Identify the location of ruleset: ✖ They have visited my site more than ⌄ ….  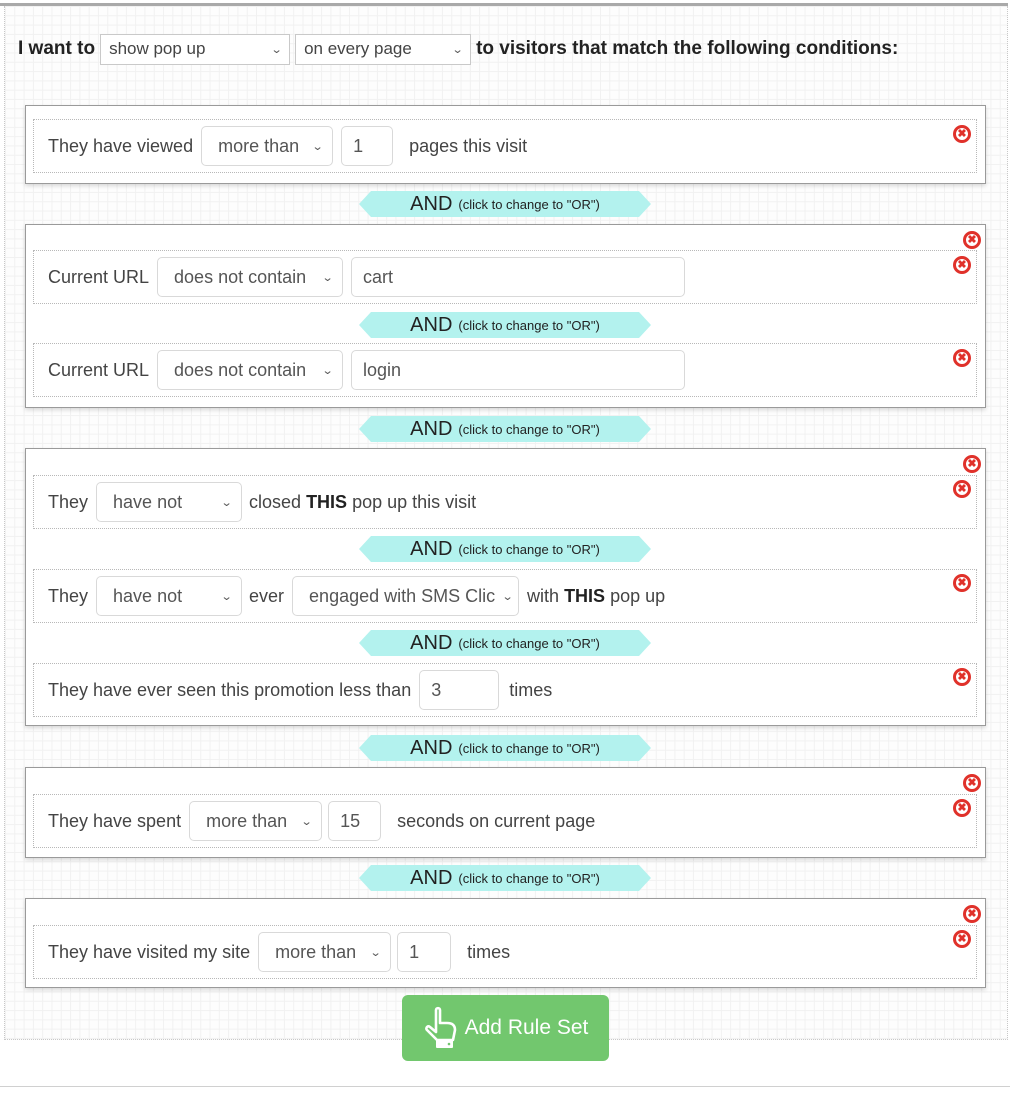
(505, 943).